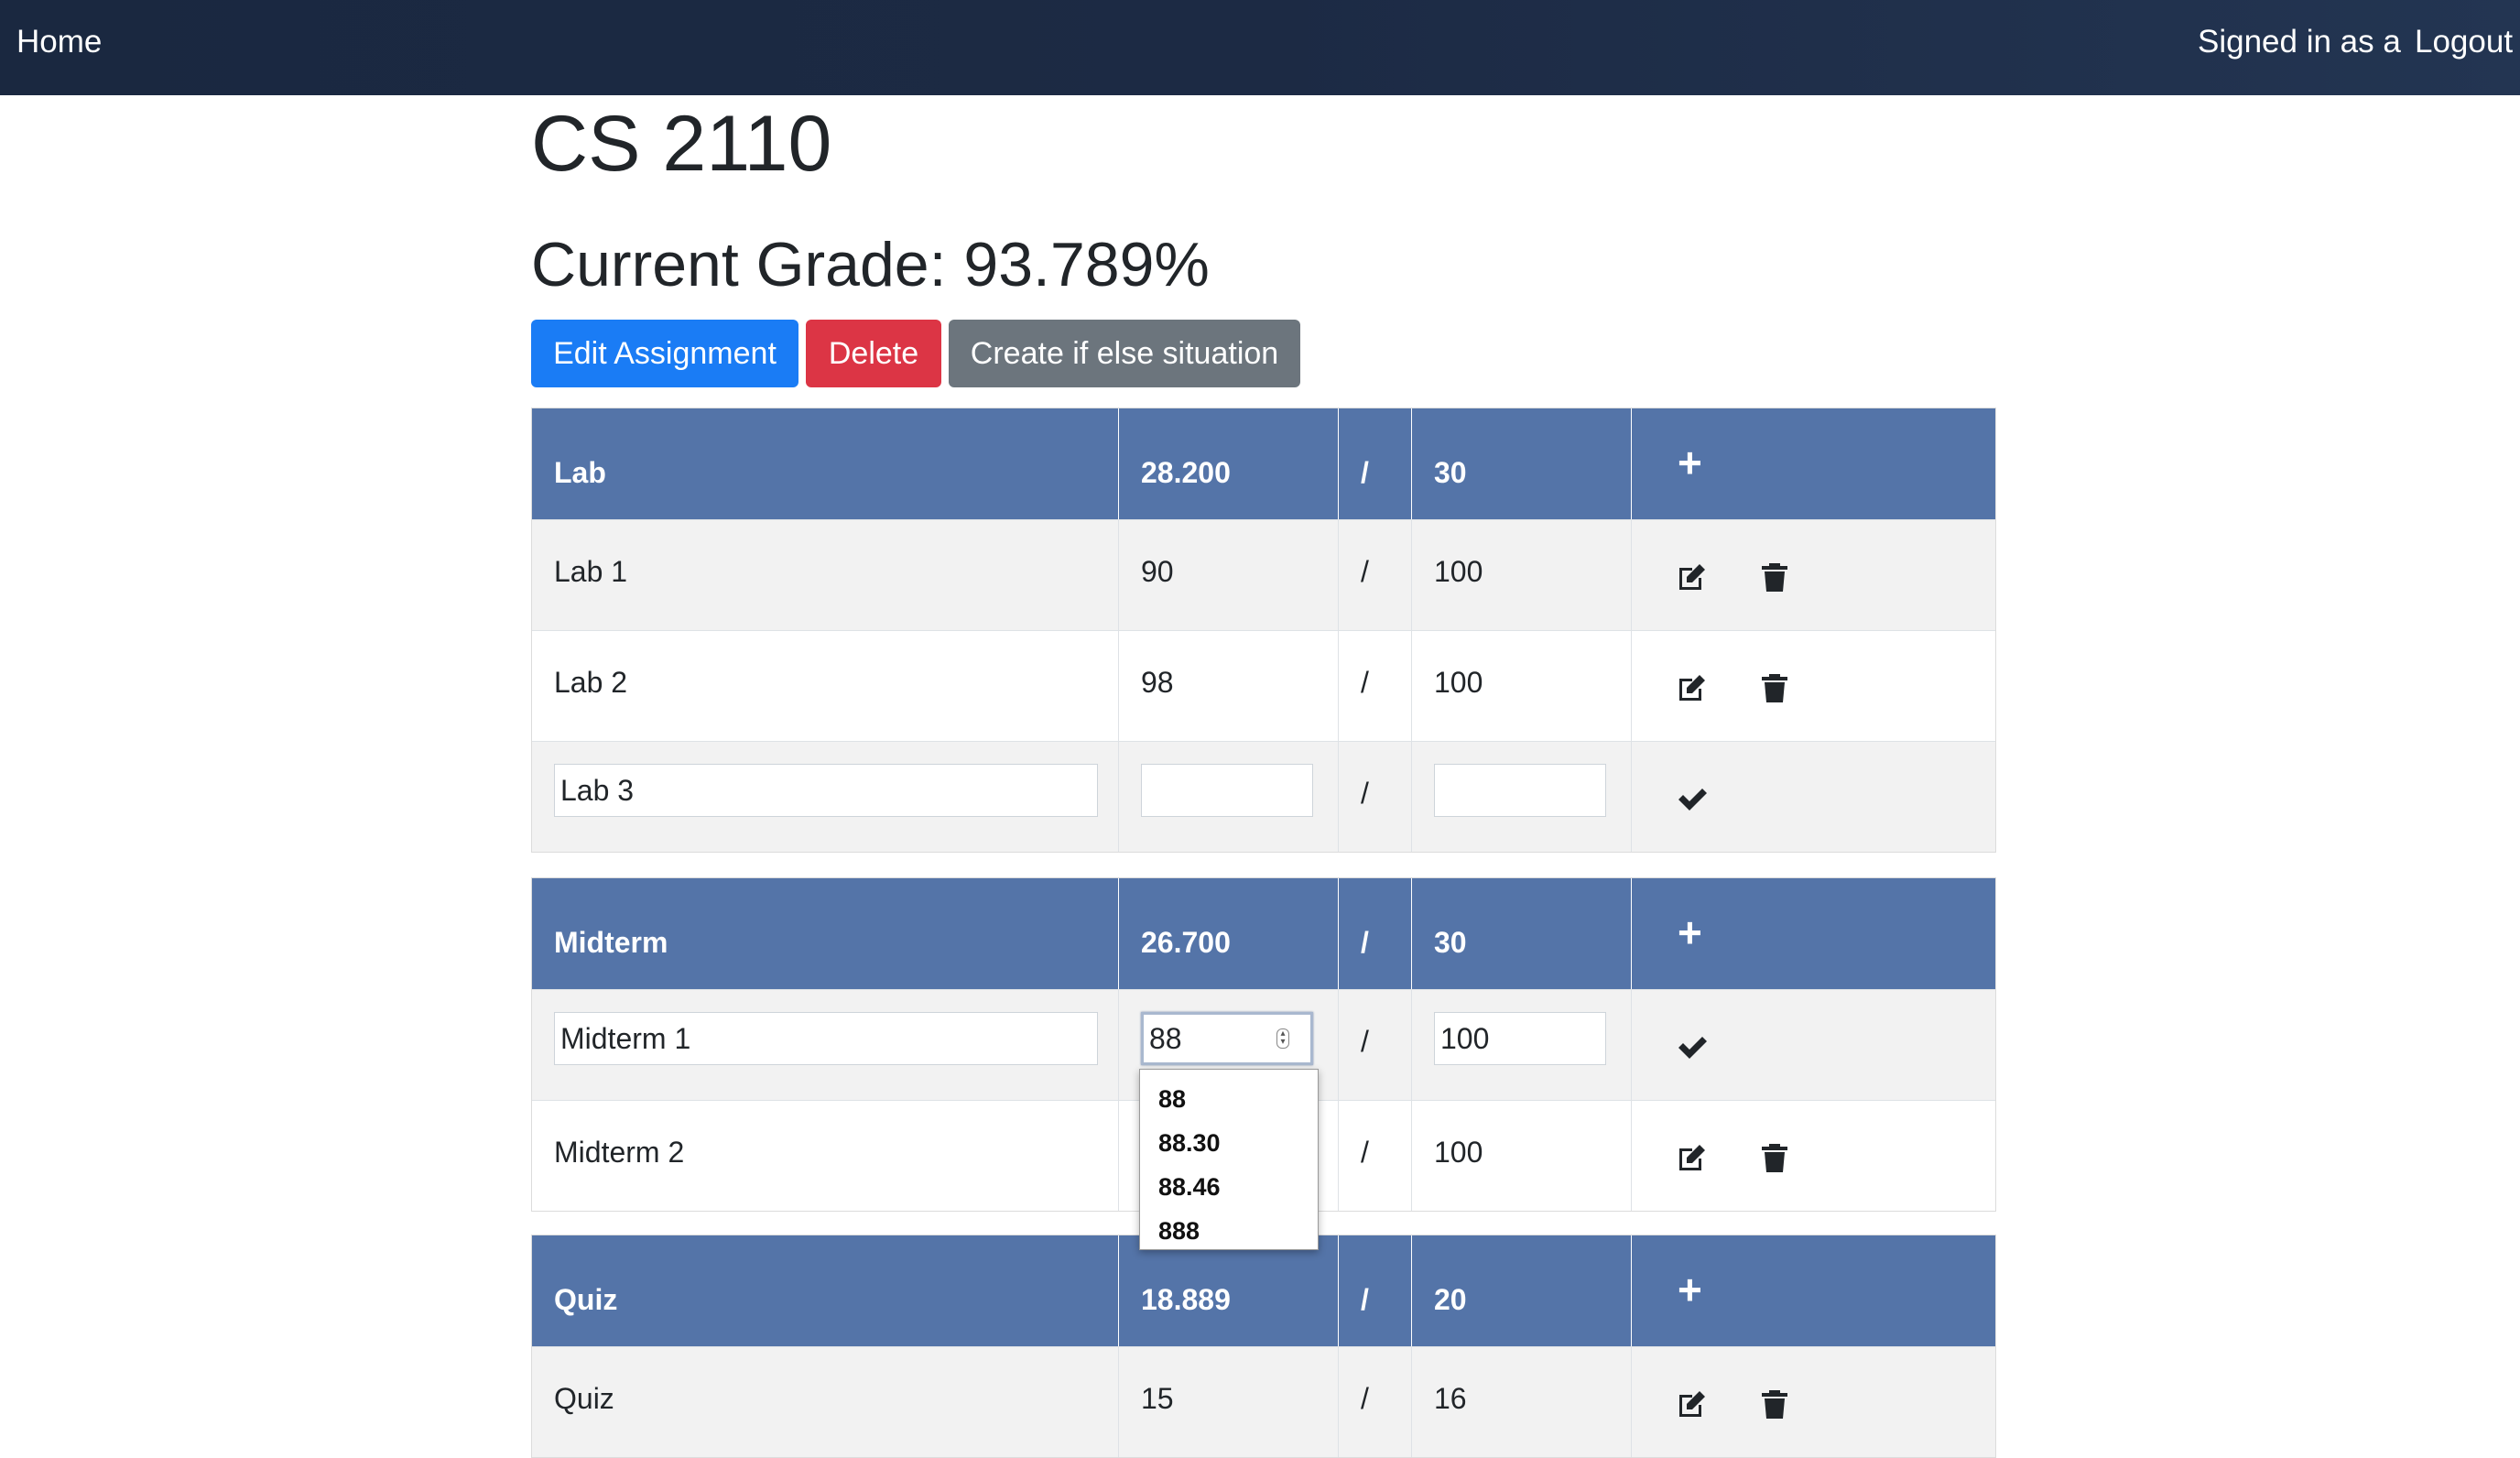 This screenshot has height=1458, width=2520. I want to click on assignment-name: Quiz, so click(584, 1399).